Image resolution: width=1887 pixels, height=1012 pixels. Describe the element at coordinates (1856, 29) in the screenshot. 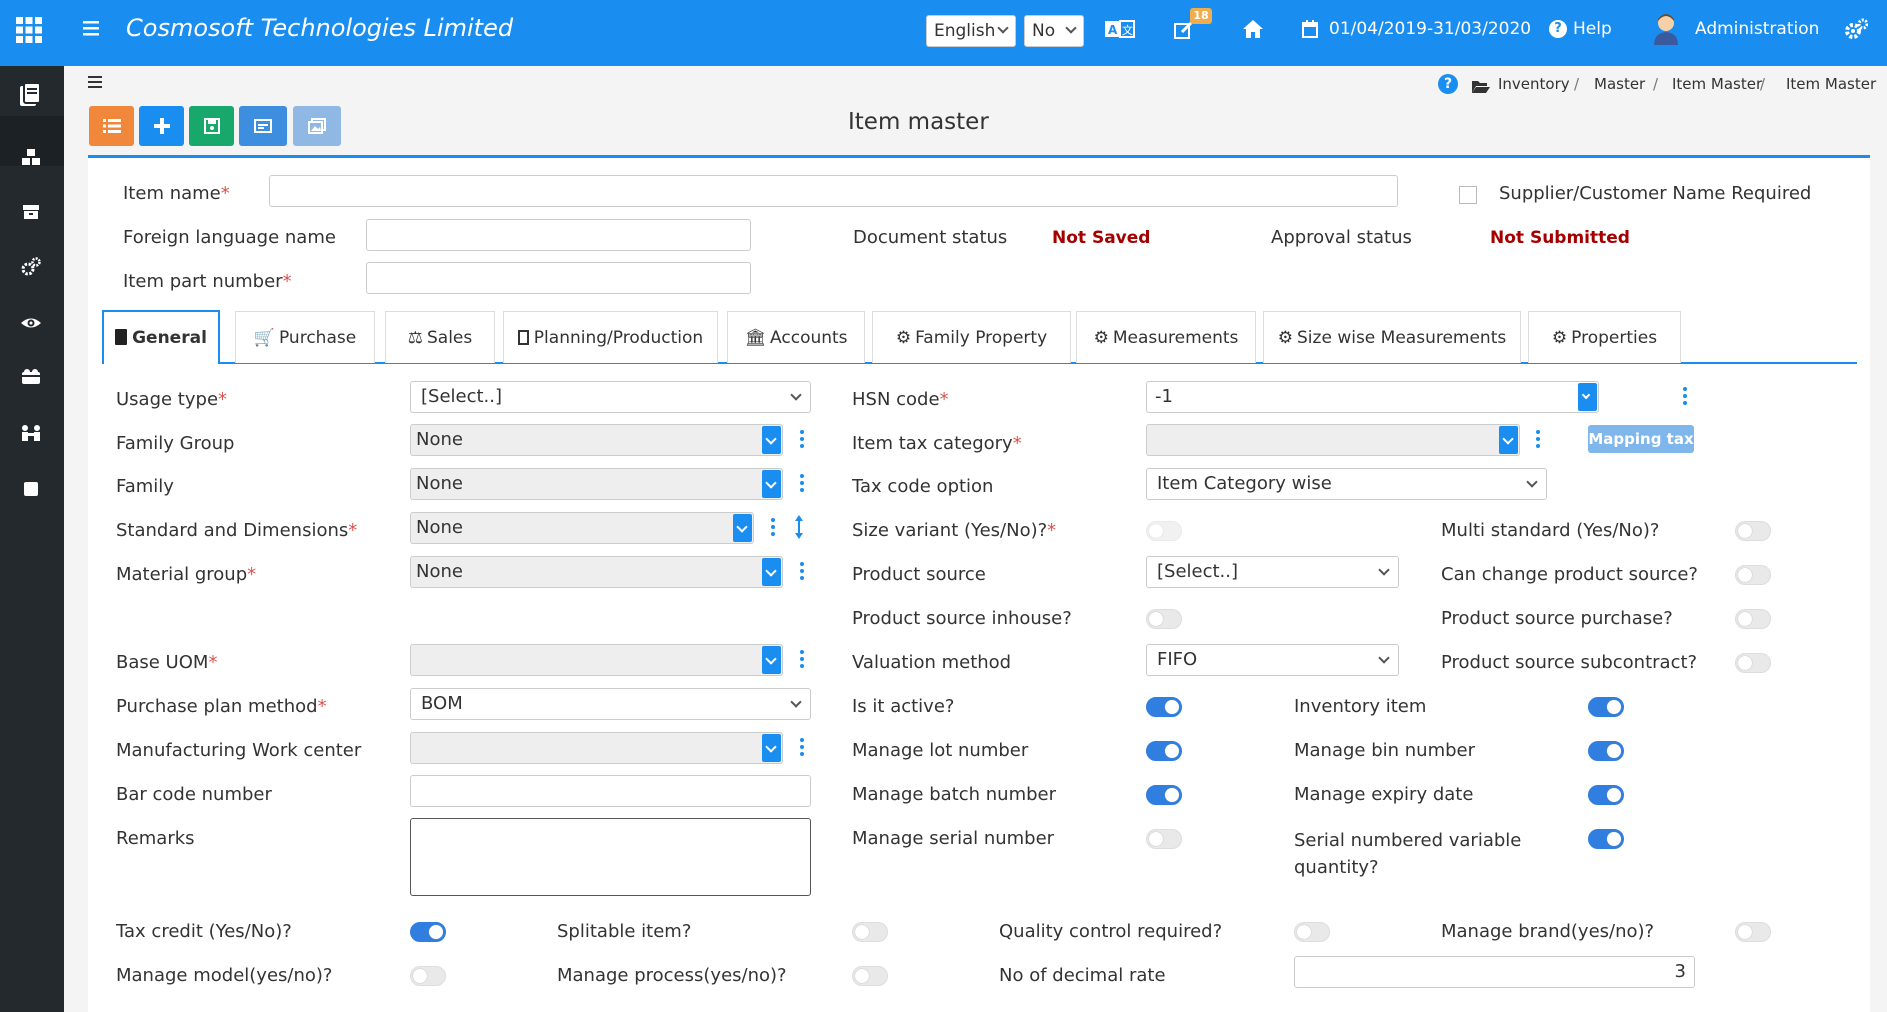

I see `settings-gears-icon` at that location.